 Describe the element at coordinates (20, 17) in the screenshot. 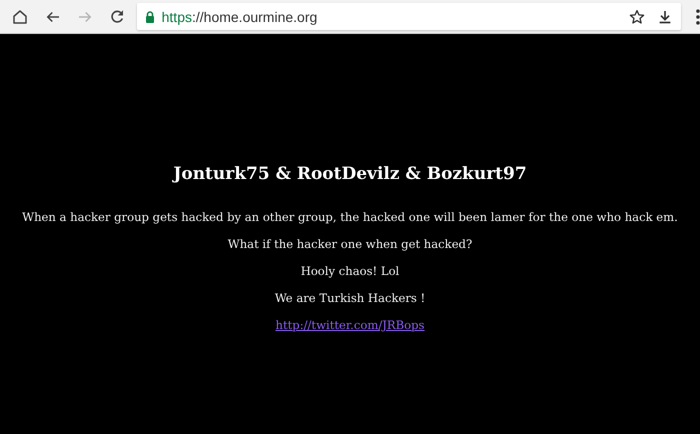

I see `home-icon` at that location.